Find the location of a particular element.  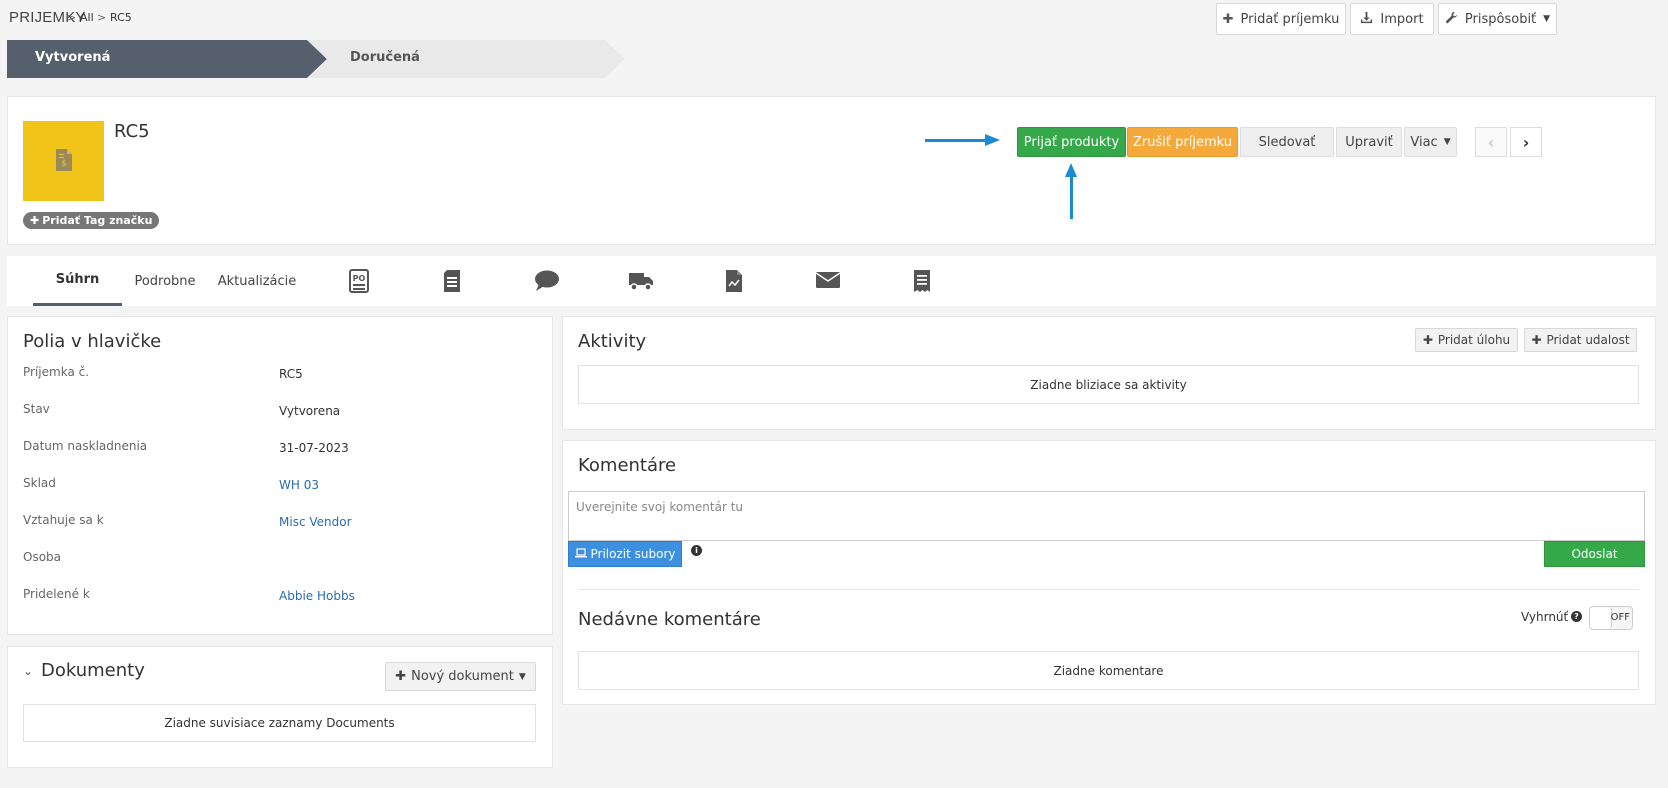

activities-empty-state: Ziadne bliziace sa aktivity is located at coordinates (1108, 384).